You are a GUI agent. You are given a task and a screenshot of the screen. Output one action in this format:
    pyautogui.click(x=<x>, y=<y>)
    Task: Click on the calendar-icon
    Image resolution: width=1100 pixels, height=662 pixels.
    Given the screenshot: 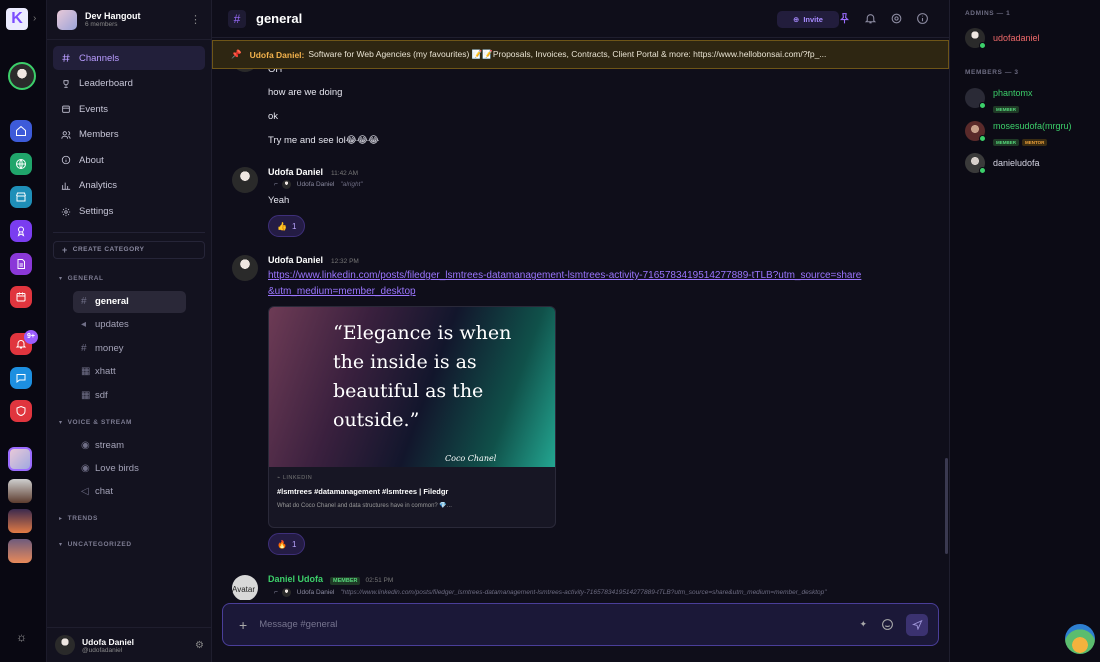 What is the action you would take?
    pyautogui.click(x=21, y=297)
    